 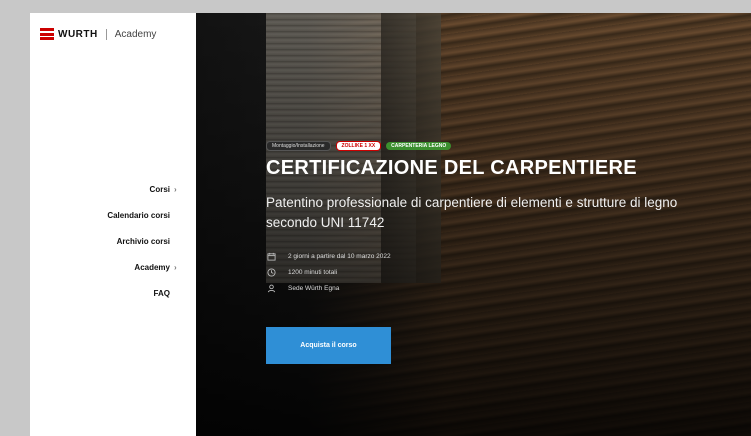 I want to click on nav-item-academy: Academy ›, so click(x=113, y=267).